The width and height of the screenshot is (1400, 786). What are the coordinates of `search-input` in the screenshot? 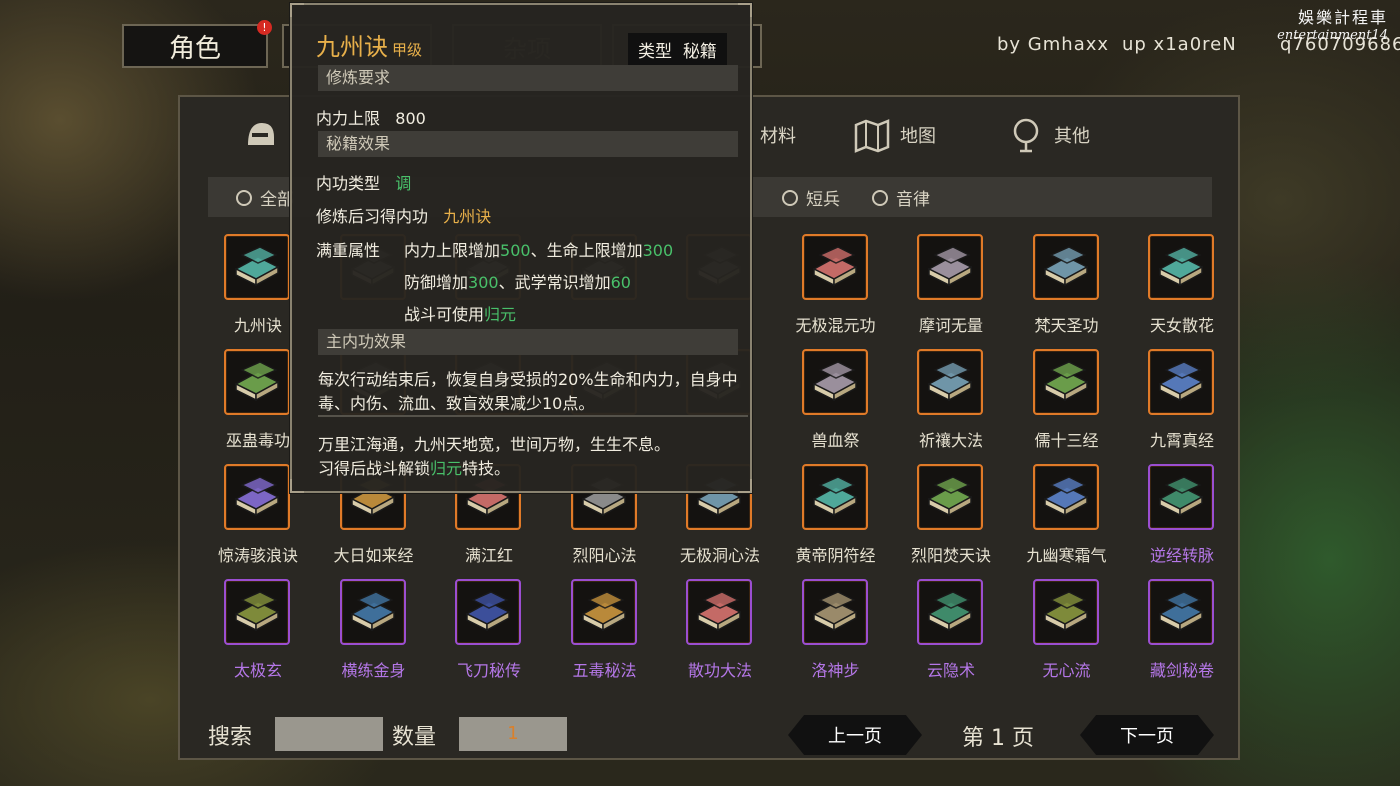 It's located at (329, 734).